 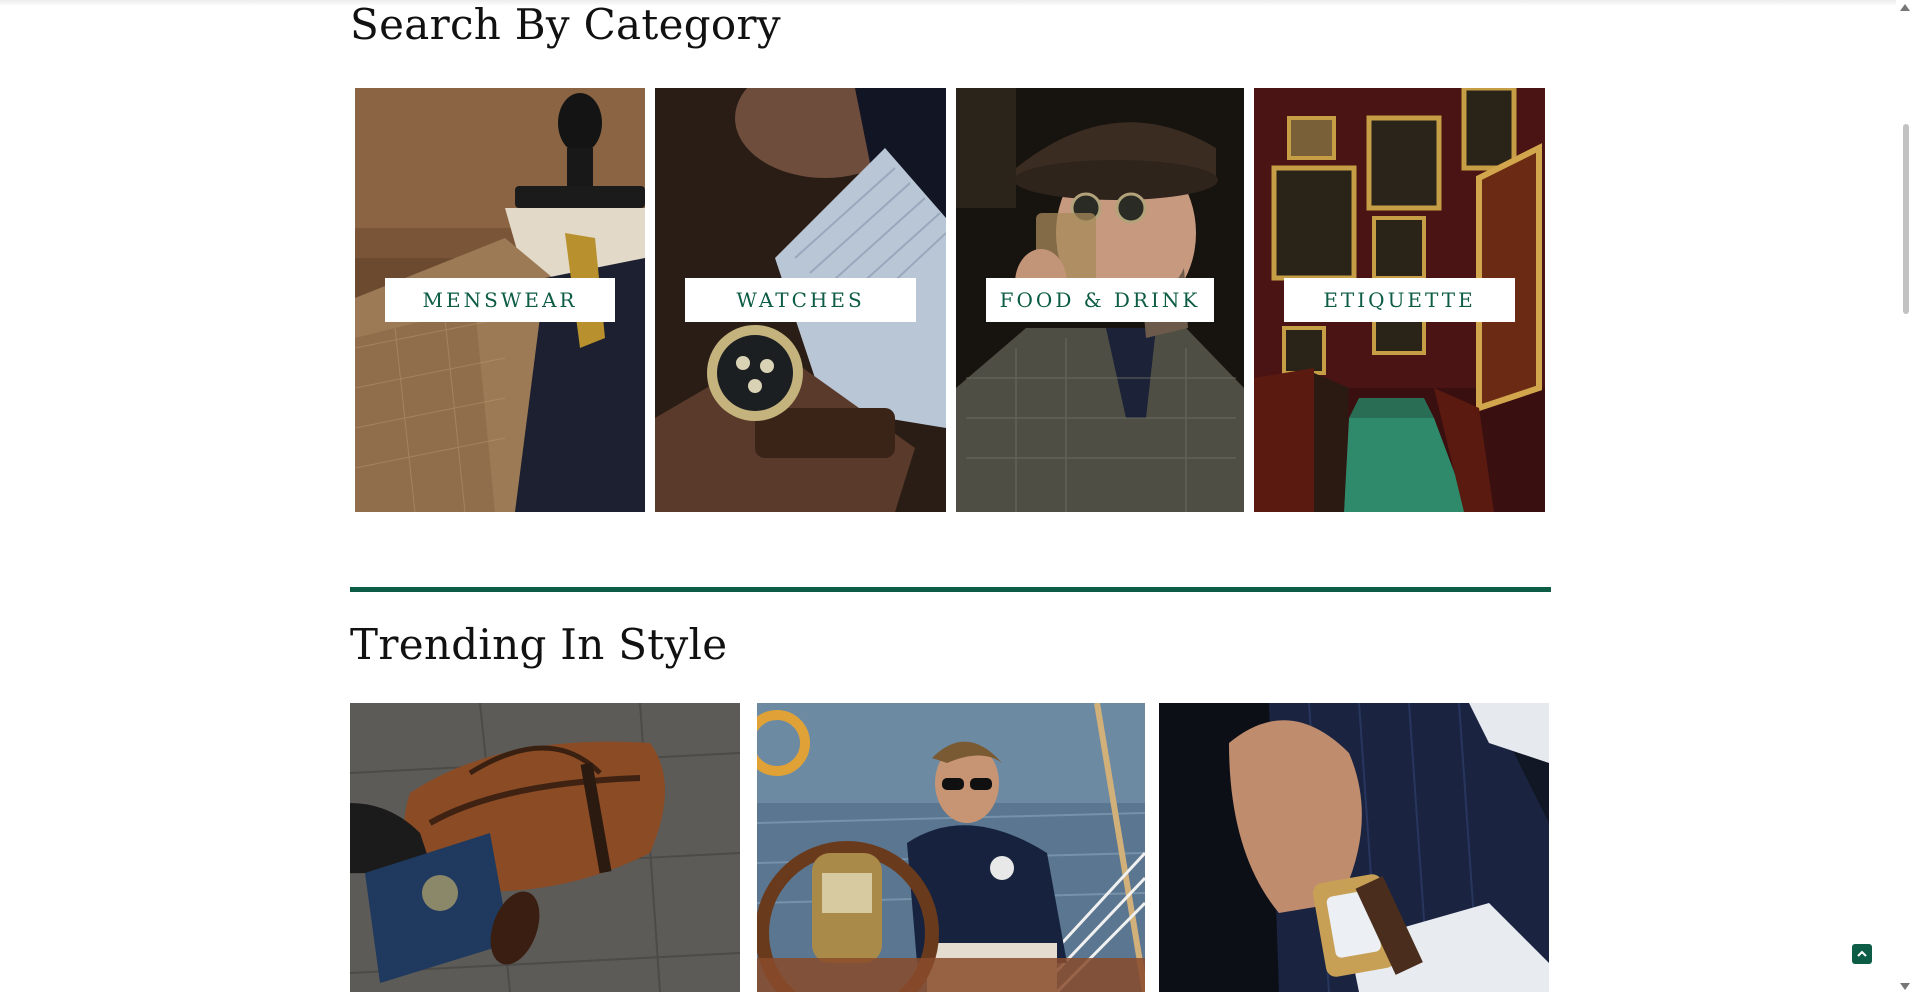 What do you see at coordinates (539, 644) in the screenshot?
I see `section-title-trending: Trending In Style` at bounding box center [539, 644].